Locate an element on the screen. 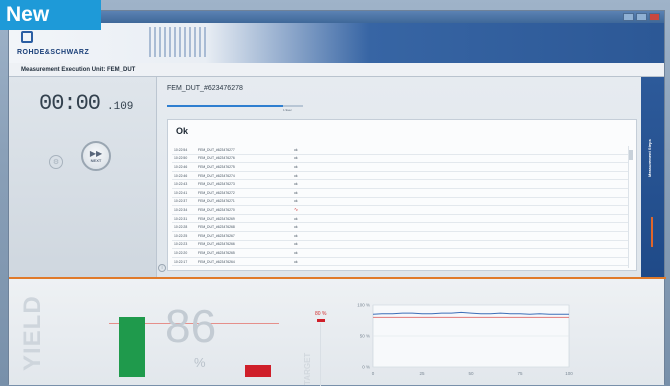  log-time: 10:22:31 is located at coordinates (181, 218).